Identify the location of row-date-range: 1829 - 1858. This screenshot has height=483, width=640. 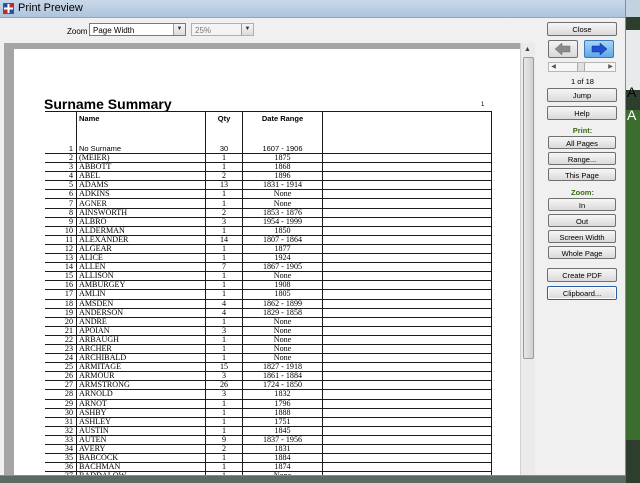
(282, 313).